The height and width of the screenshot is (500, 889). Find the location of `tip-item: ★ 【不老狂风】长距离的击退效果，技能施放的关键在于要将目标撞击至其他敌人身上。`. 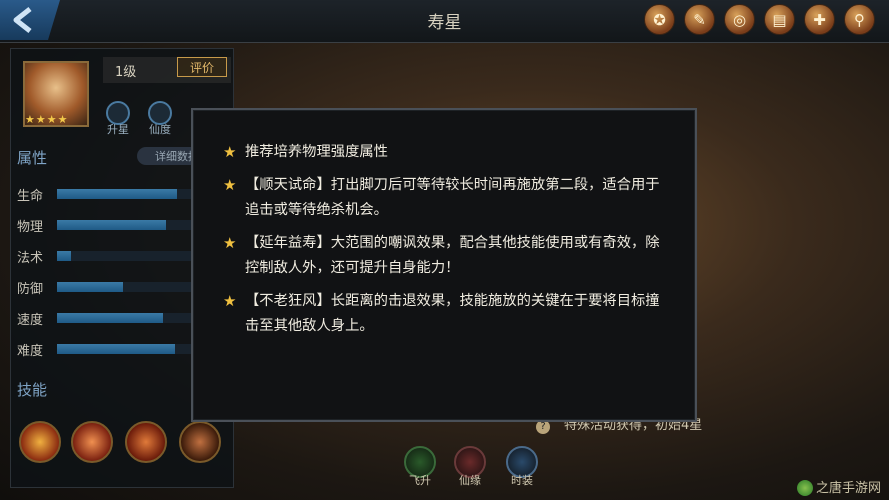

tip-item: ★ 【不老狂风】长距离的击退效果，技能施放的关键在于要将目标撞击至其他敌人身上。 is located at coordinates (443, 314).